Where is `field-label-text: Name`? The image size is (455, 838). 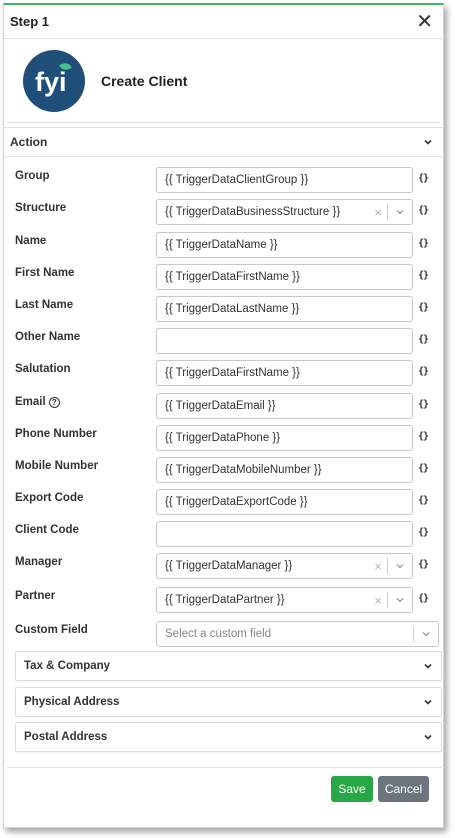 field-label-text: Name is located at coordinates (31, 241).